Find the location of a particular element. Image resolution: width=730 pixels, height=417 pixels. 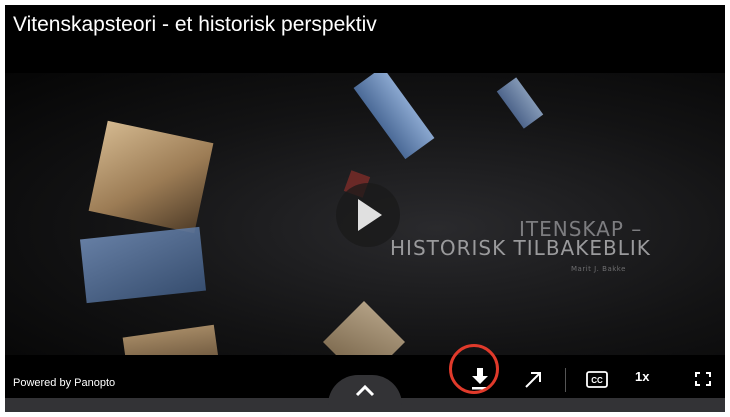

play-icon is located at coordinates (370, 215).